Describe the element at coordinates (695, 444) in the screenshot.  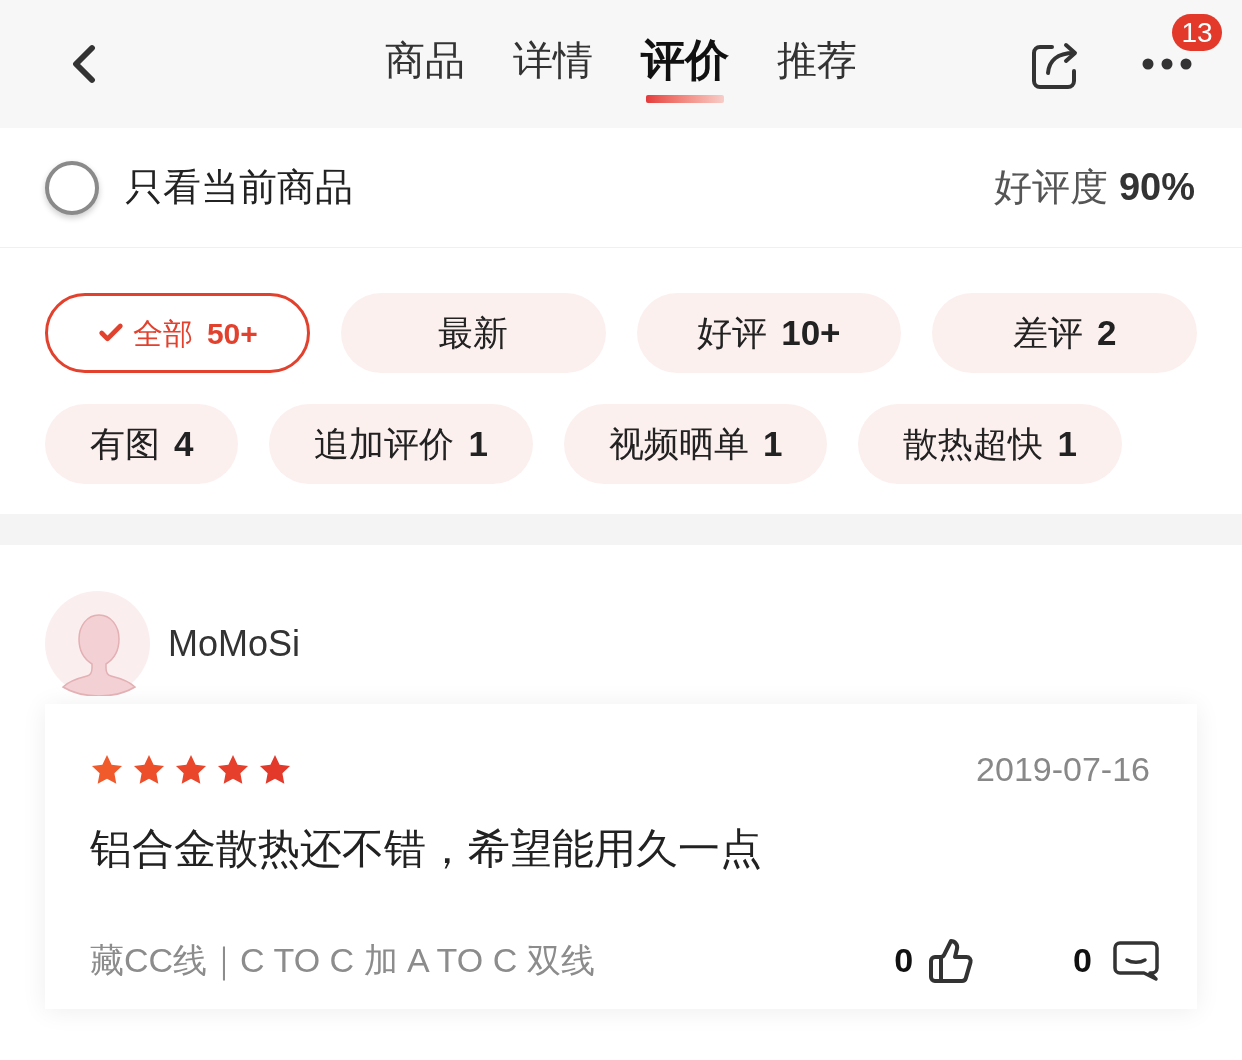
I see `filter-chip: 视频晒单 1` at that location.